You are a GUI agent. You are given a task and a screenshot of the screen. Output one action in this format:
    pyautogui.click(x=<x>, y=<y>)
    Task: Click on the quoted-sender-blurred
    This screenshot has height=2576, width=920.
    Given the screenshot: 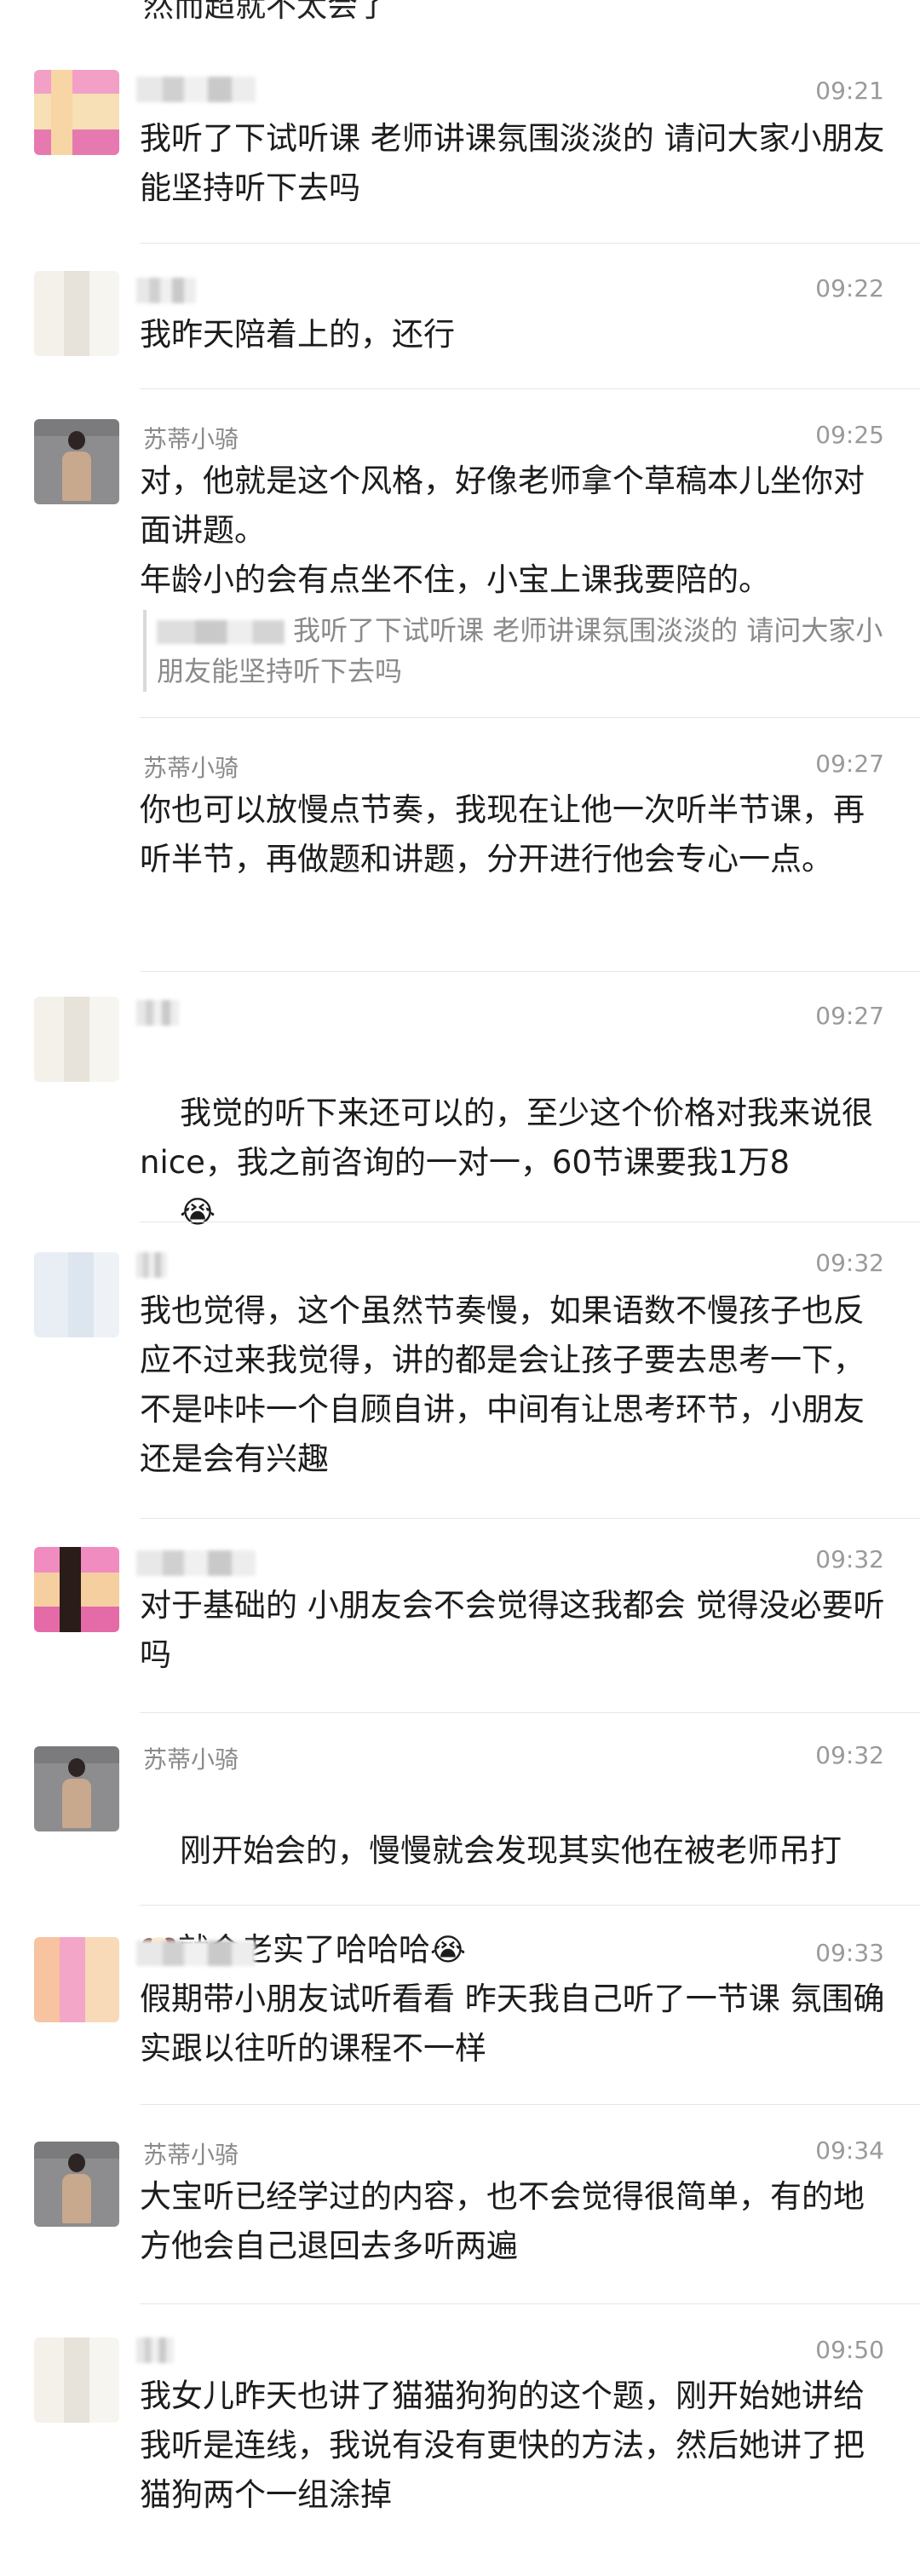 What is the action you would take?
    pyautogui.click(x=221, y=632)
    